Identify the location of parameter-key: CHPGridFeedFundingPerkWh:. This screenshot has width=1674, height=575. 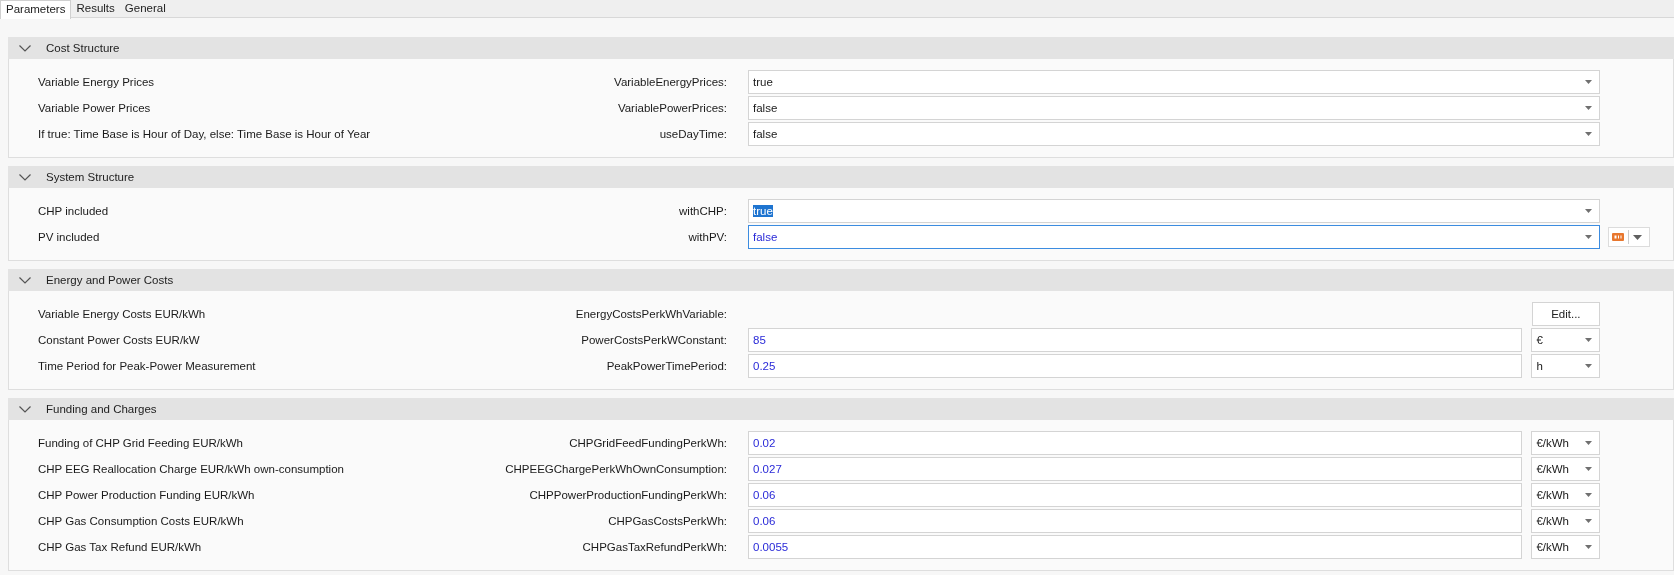
(611, 443).